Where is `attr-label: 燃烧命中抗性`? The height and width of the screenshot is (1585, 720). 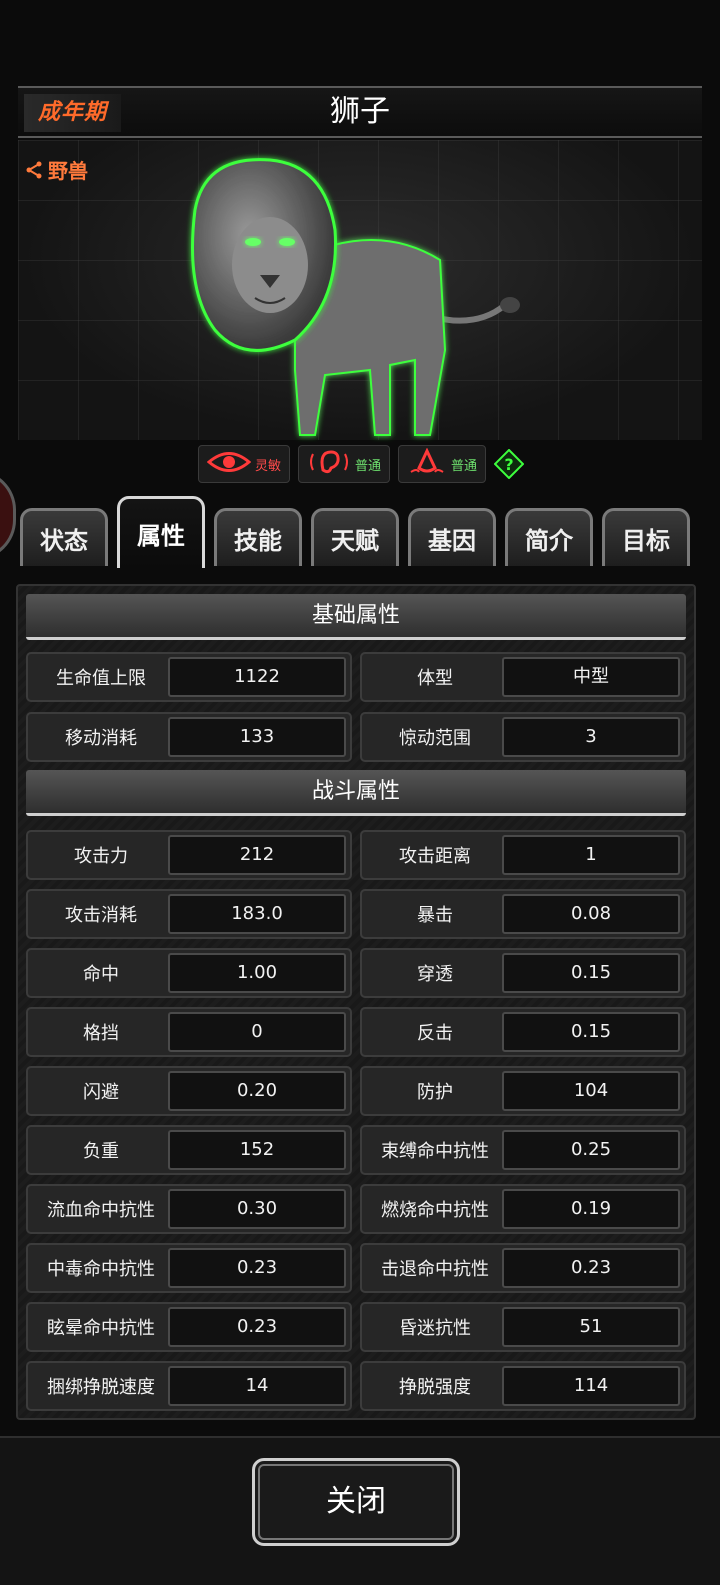
attr-label: 燃烧命中抗性 is located at coordinates (435, 1210).